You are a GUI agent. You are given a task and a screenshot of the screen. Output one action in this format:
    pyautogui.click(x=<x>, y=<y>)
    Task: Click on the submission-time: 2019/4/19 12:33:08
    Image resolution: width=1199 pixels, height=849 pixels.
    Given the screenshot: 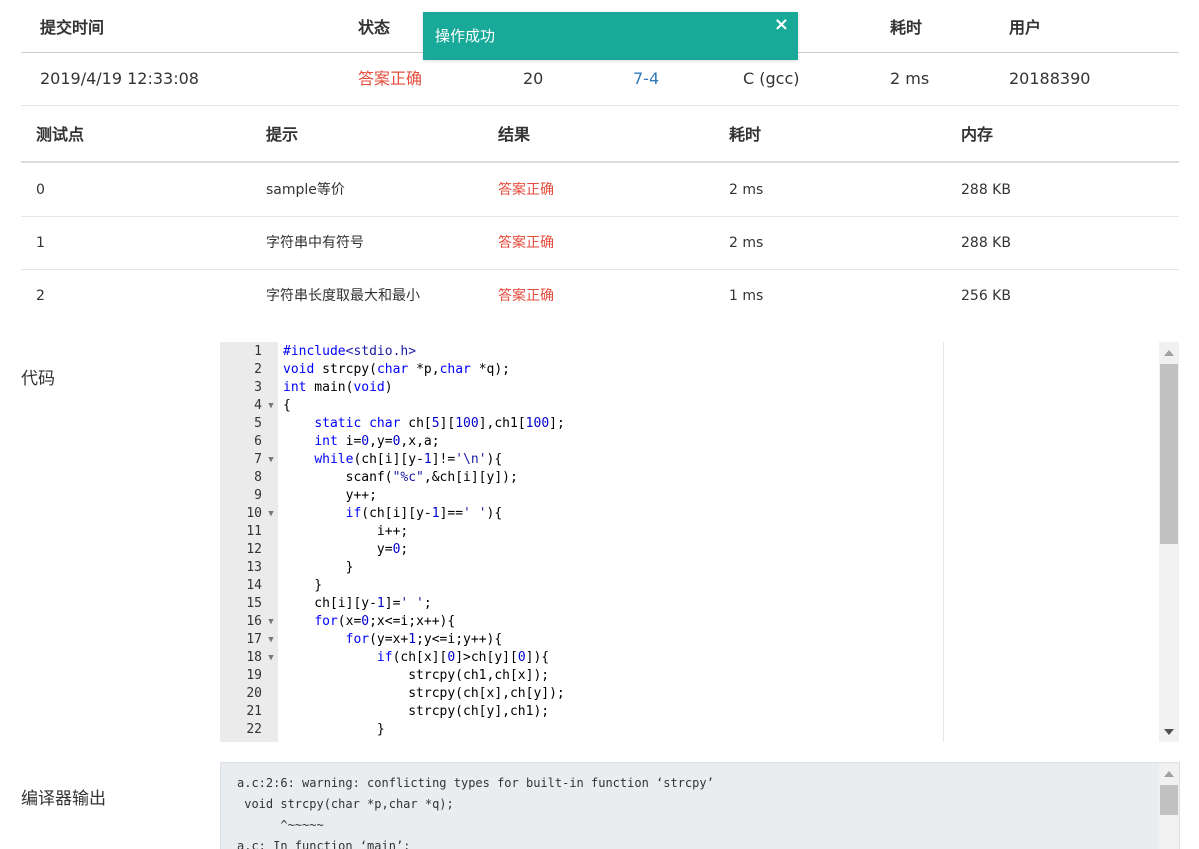 What is the action you would take?
    pyautogui.click(x=119, y=78)
    